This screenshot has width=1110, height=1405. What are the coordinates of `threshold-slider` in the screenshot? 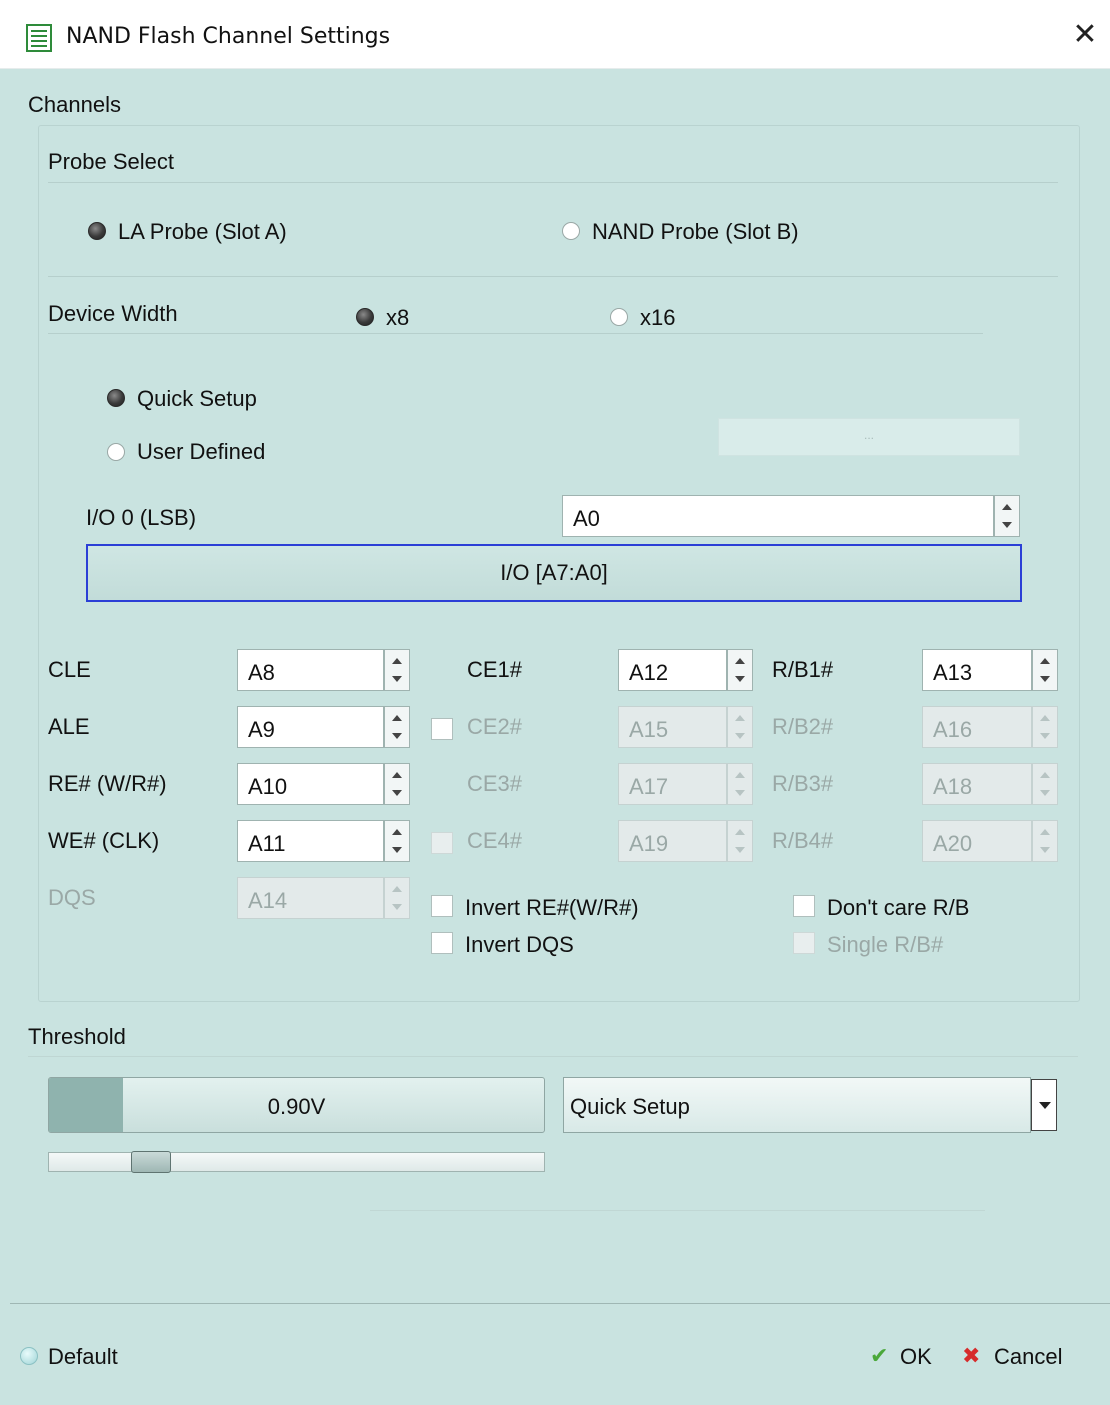 It's located at (296, 1162).